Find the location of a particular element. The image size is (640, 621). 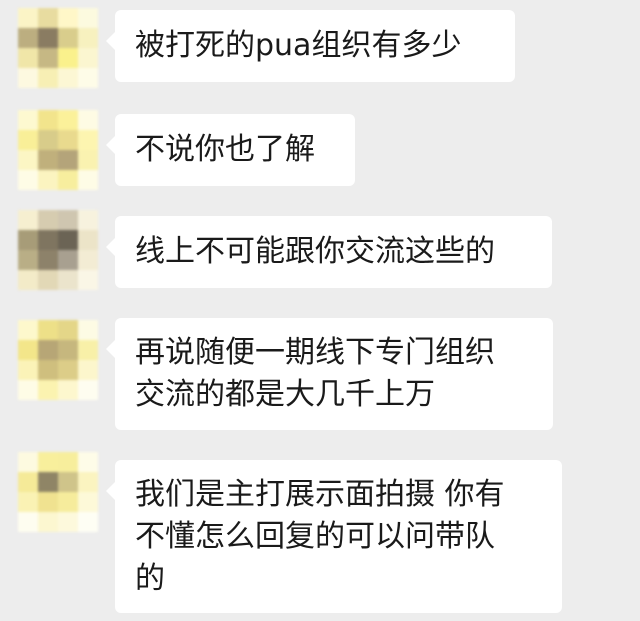

message-bubble: 不说你也了解 is located at coordinates (230, 150).